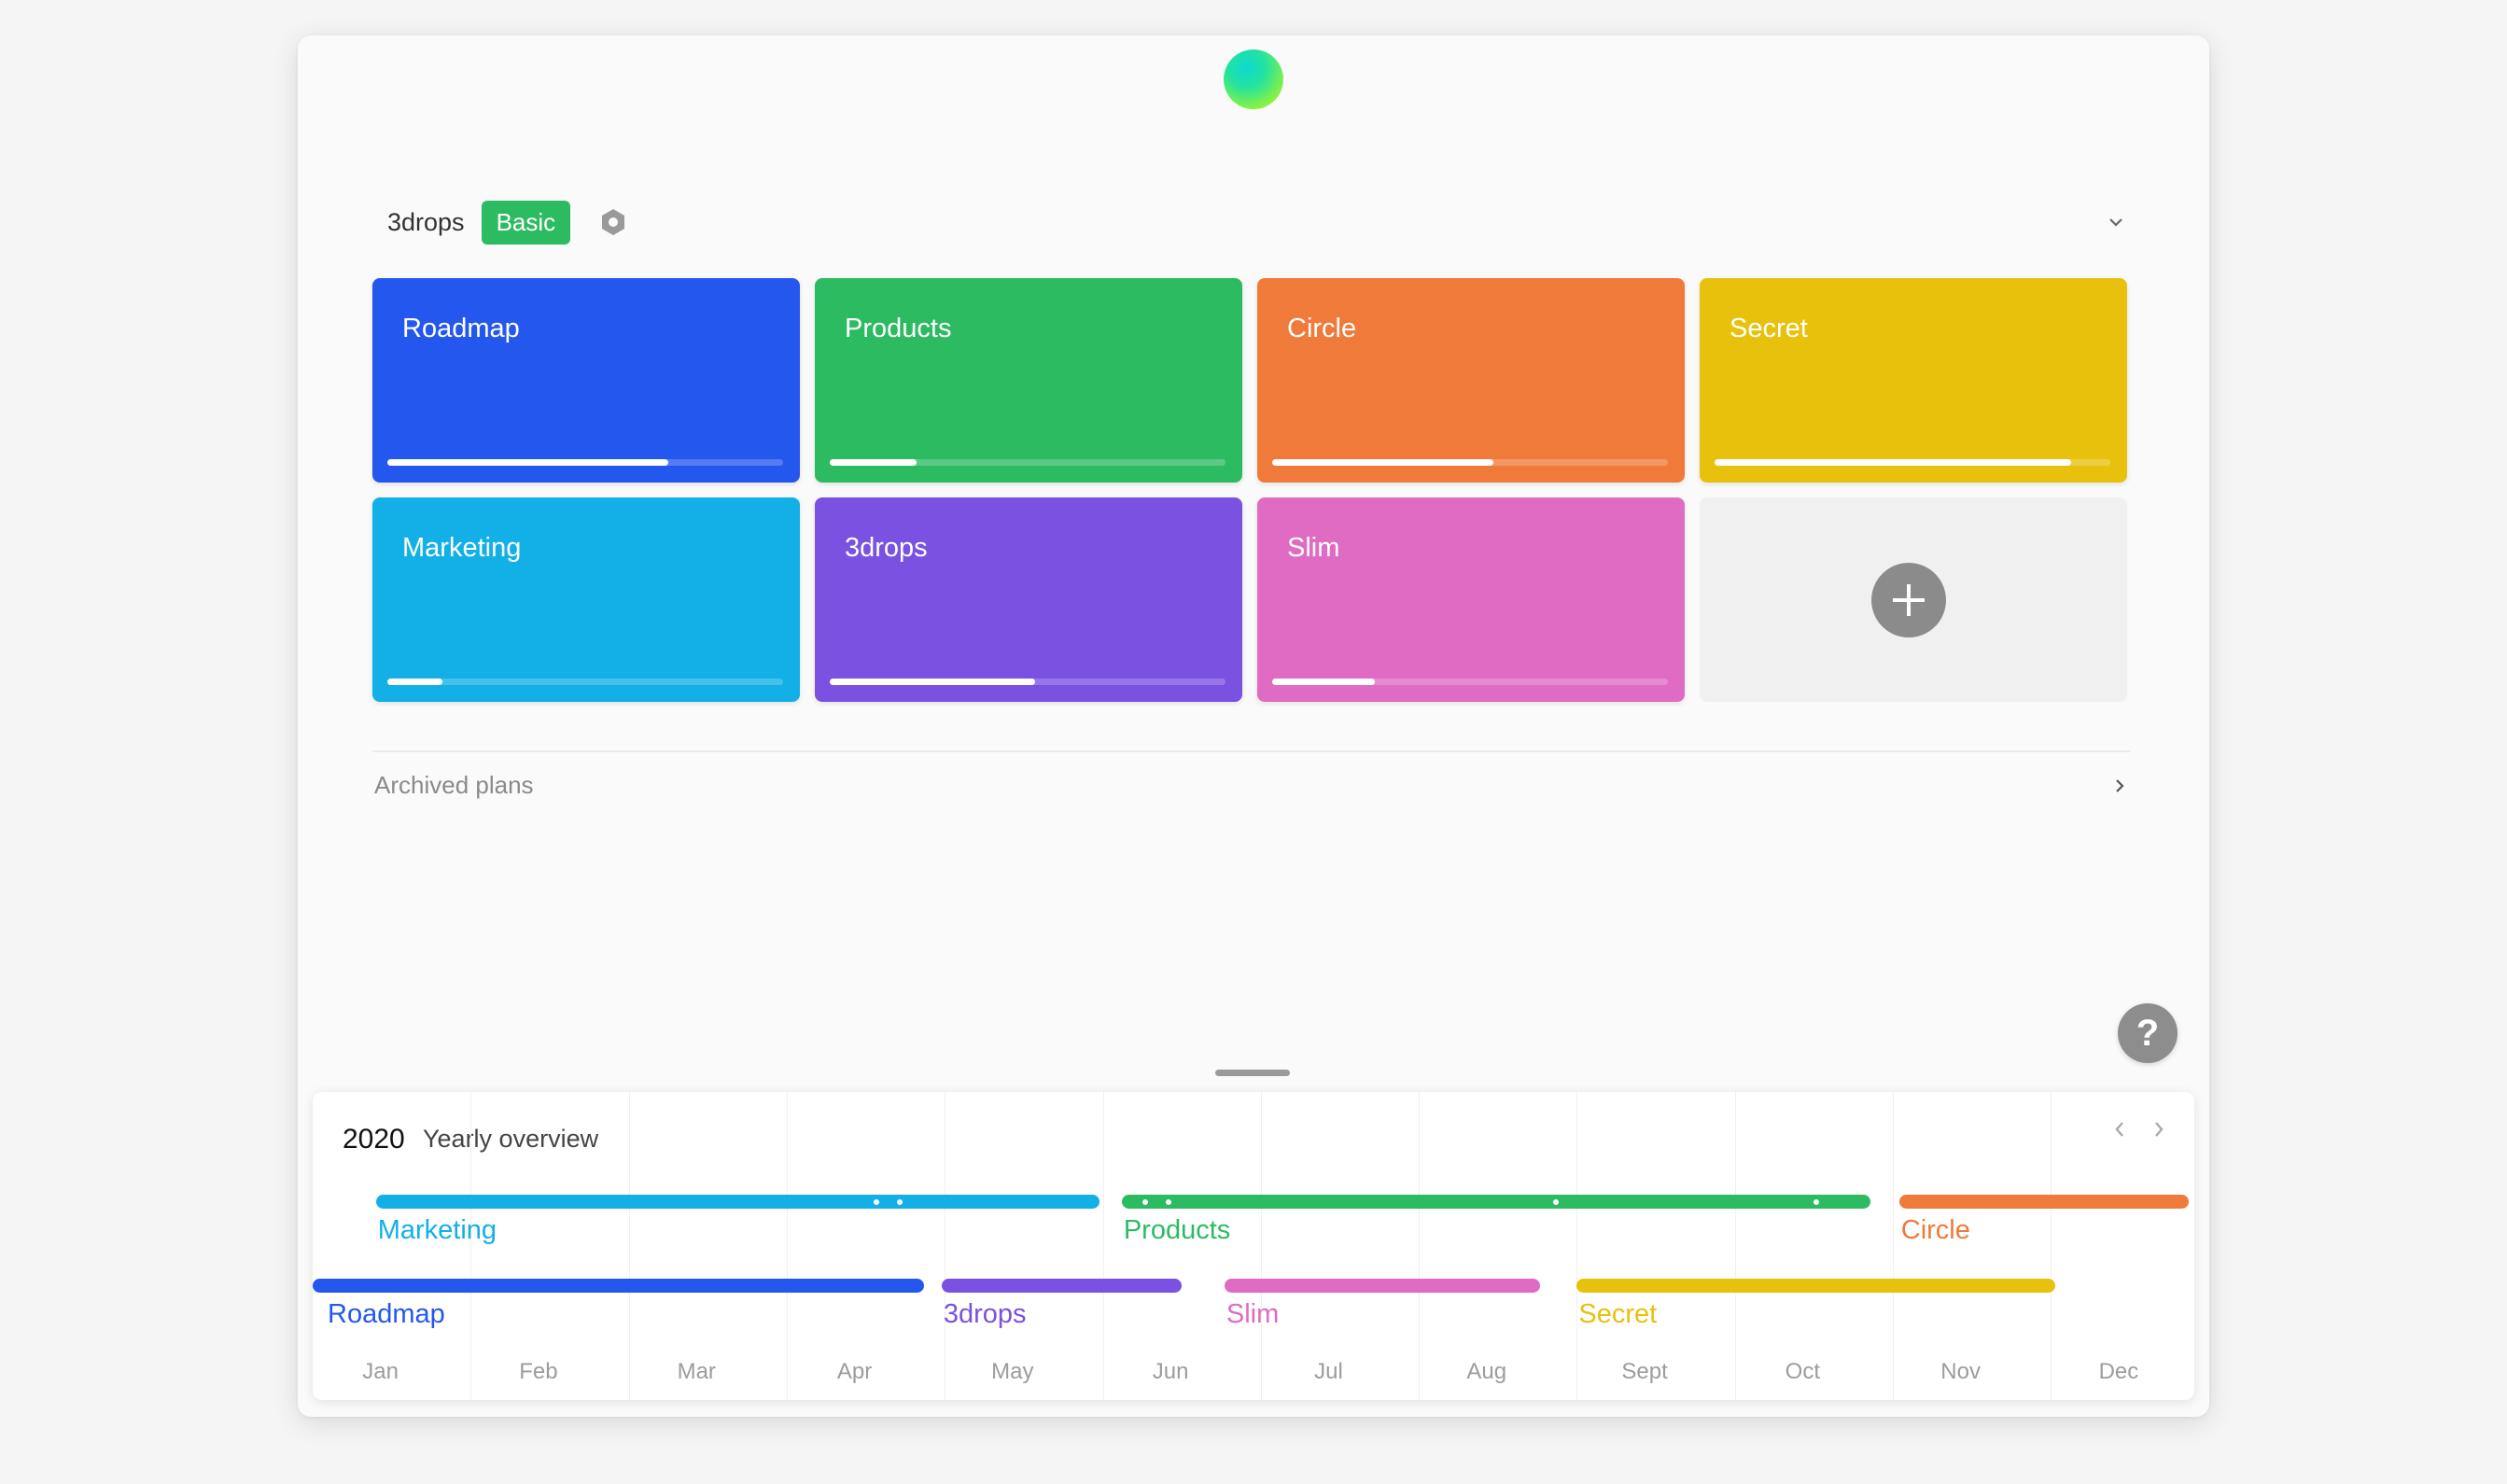 Image resolution: width=2507 pixels, height=1484 pixels. Describe the element at coordinates (854, 1371) in the screenshot. I see `month-label: Apr` at that location.